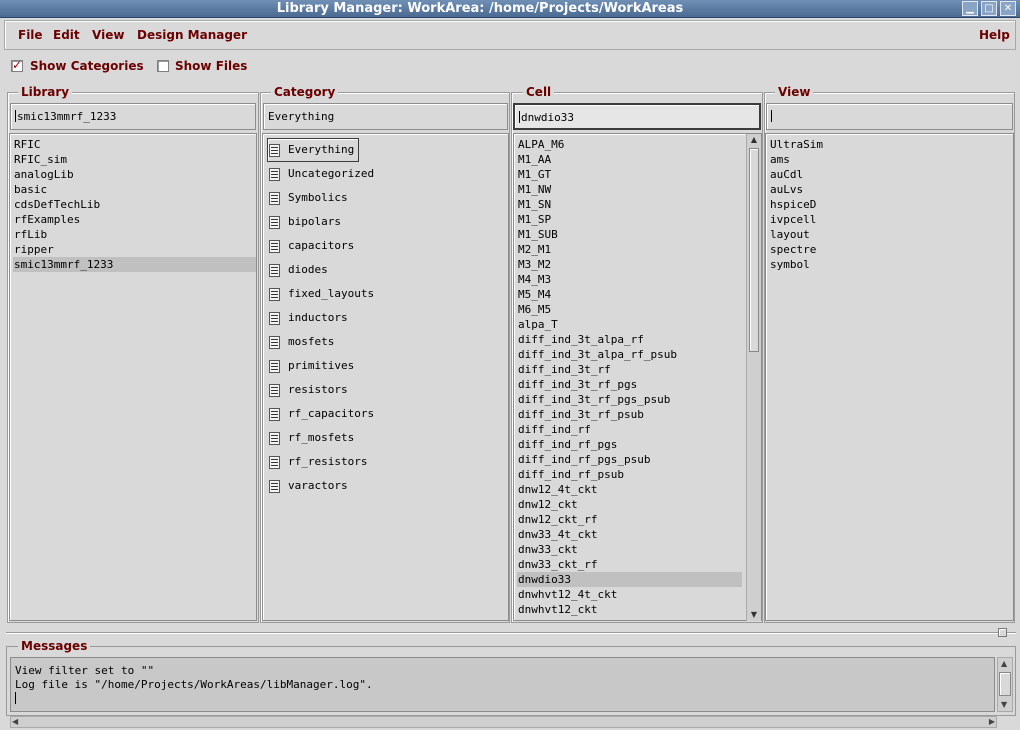 Image resolution: width=1020 pixels, height=730 pixels. Describe the element at coordinates (134, 264) in the screenshot. I see `library-list-item: smic13mmrf_1233` at that location.